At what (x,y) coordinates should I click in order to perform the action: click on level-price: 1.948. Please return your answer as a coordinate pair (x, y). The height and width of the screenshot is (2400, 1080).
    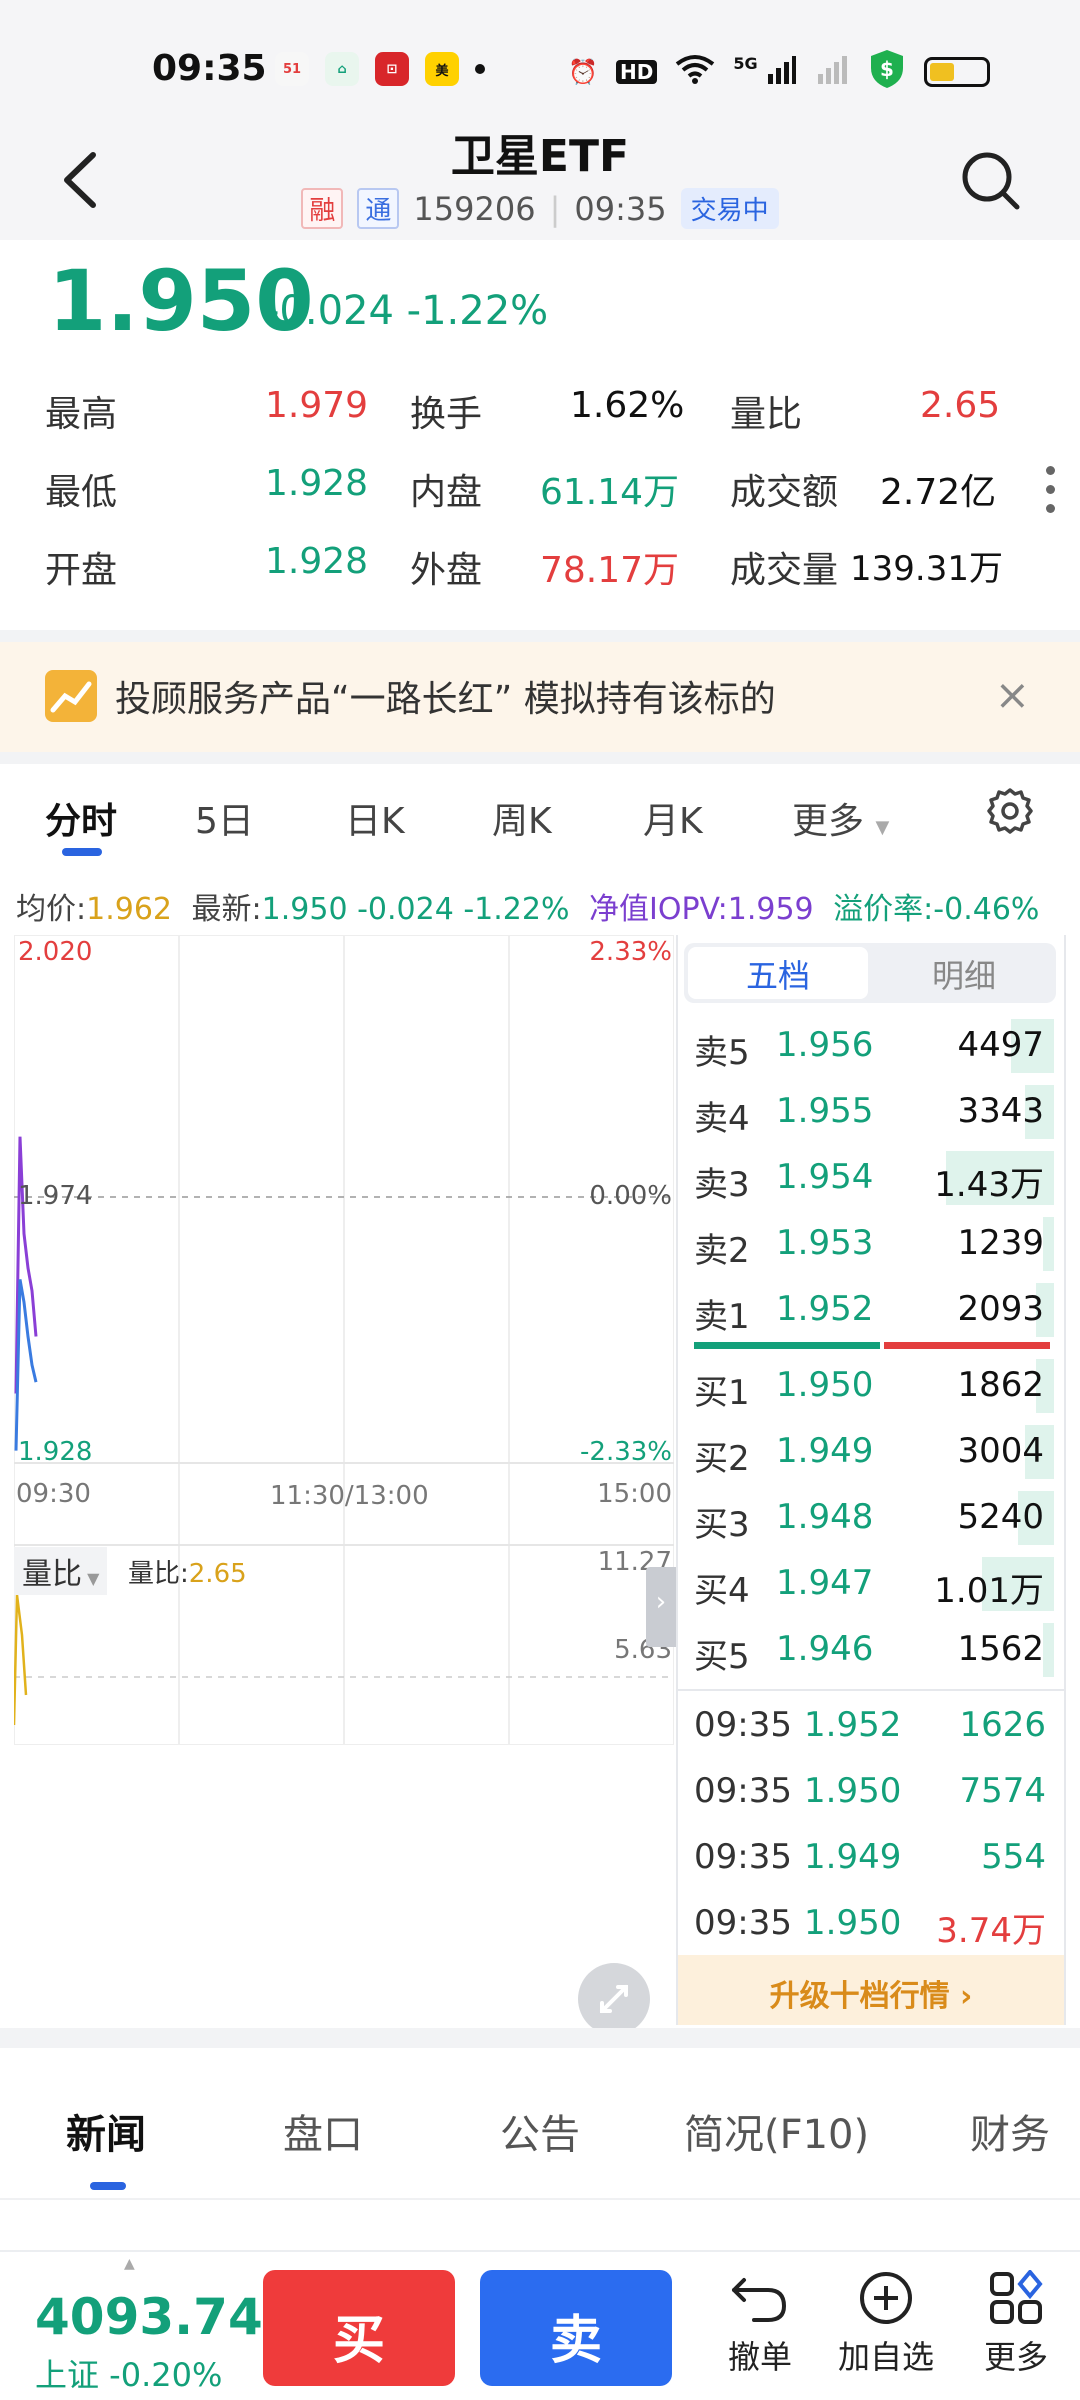
    Looking at the image, I should click on (825, 1517).